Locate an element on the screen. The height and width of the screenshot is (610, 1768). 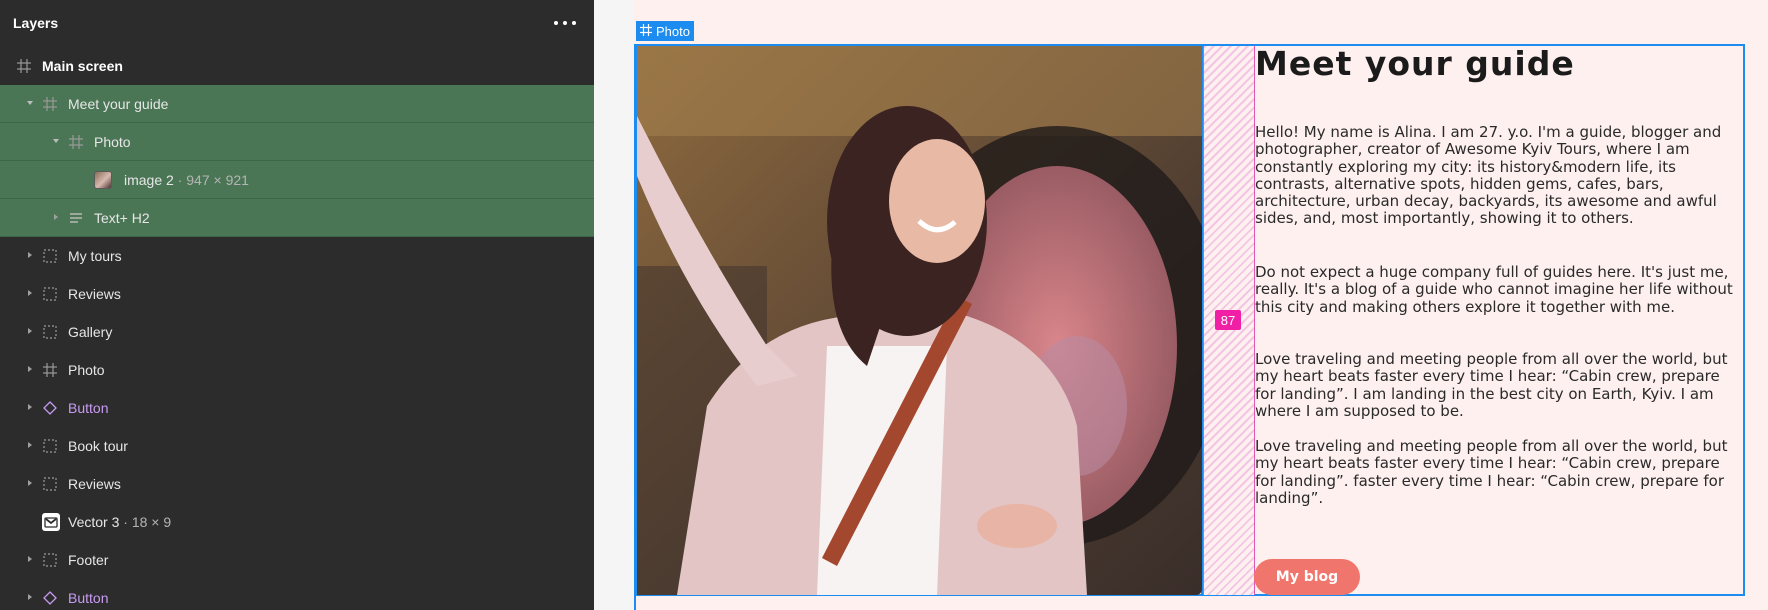
layer-label: Book tour is located at coordinates (98, 446).